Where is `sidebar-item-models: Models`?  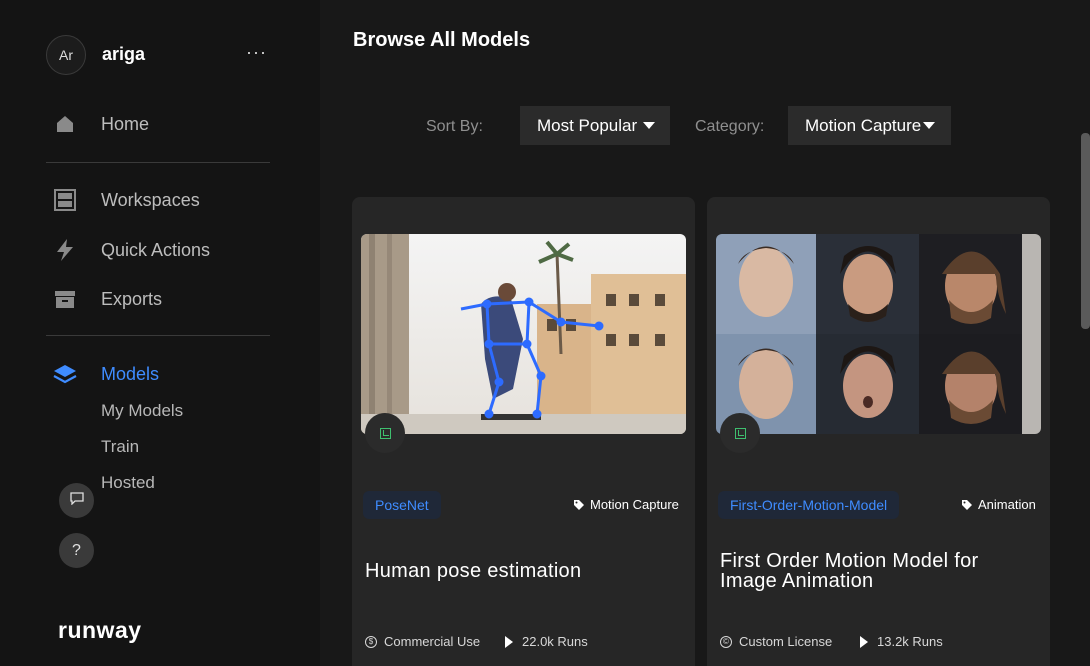
sidebar-item-models: Models is located at coordinates (105, 374).